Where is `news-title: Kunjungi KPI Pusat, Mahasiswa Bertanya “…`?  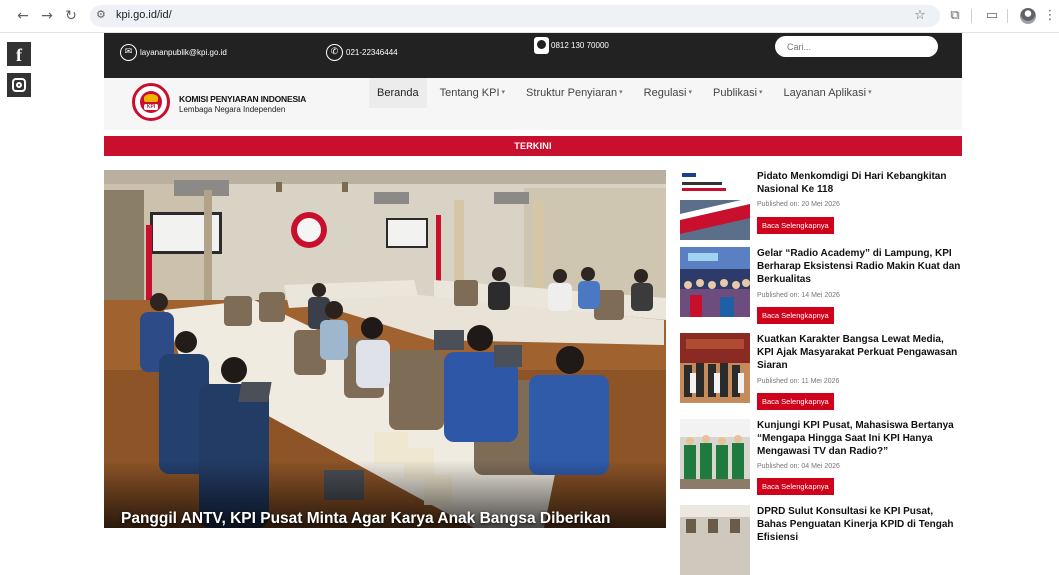 news-title: Kunjungi KPI Pusat, Mahasiswa Bertanya “… is located at coordinates (859, 438).